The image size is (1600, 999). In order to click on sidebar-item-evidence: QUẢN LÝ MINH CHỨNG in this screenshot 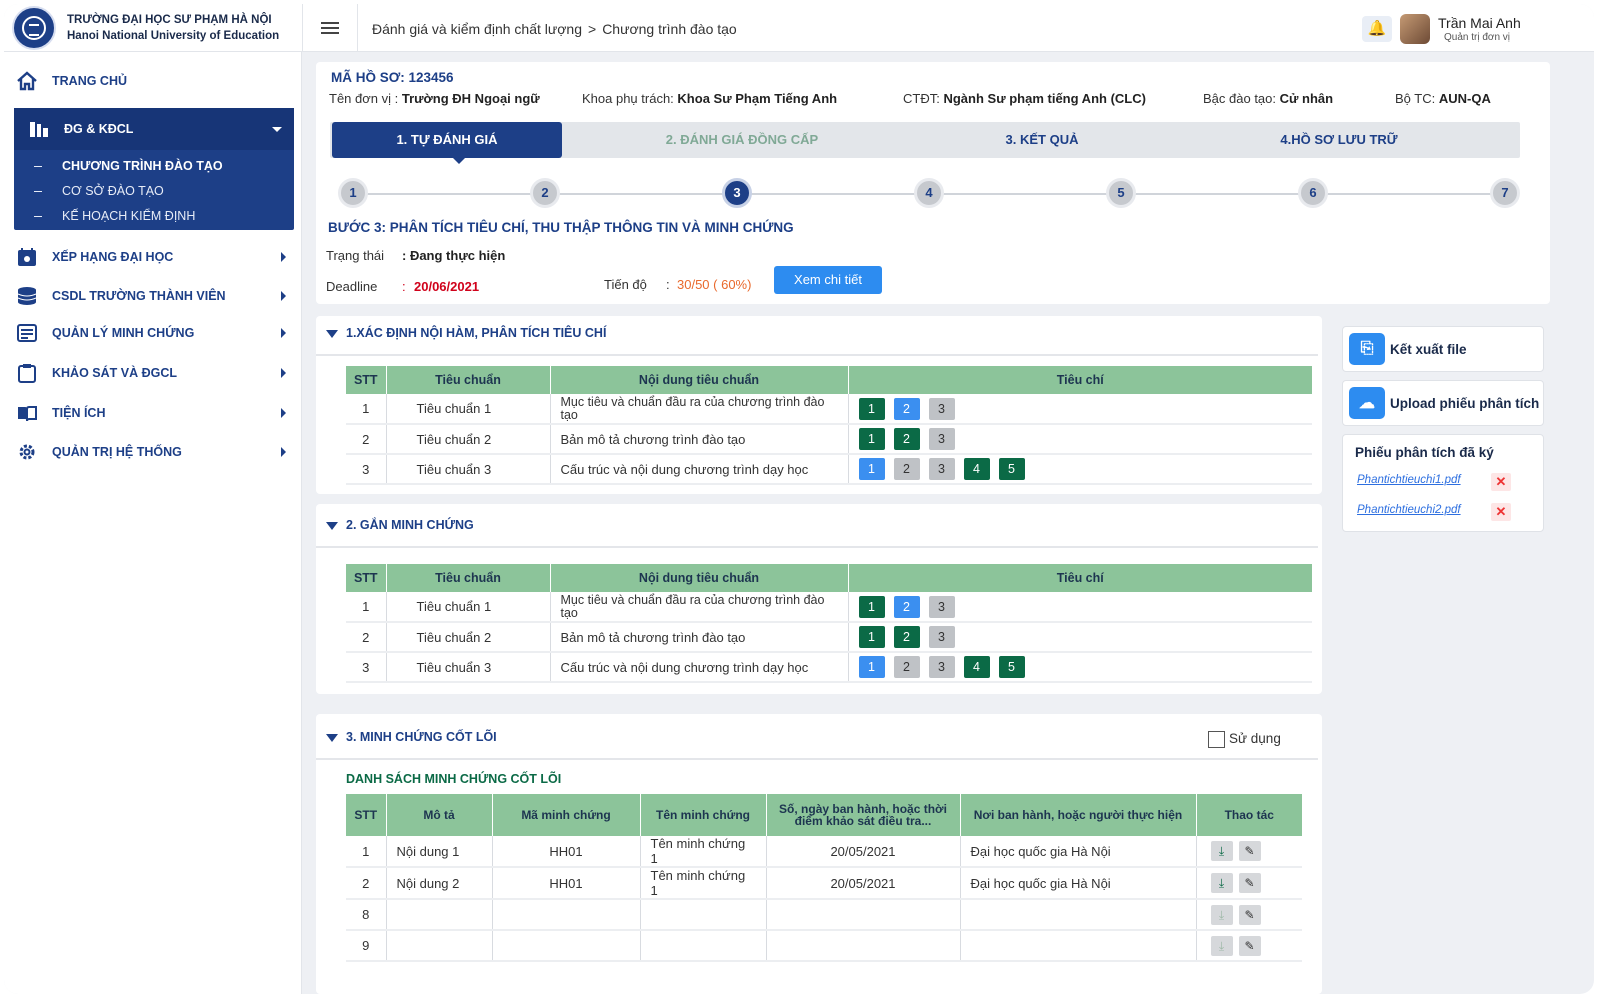, I will do `click(156, 333)`.